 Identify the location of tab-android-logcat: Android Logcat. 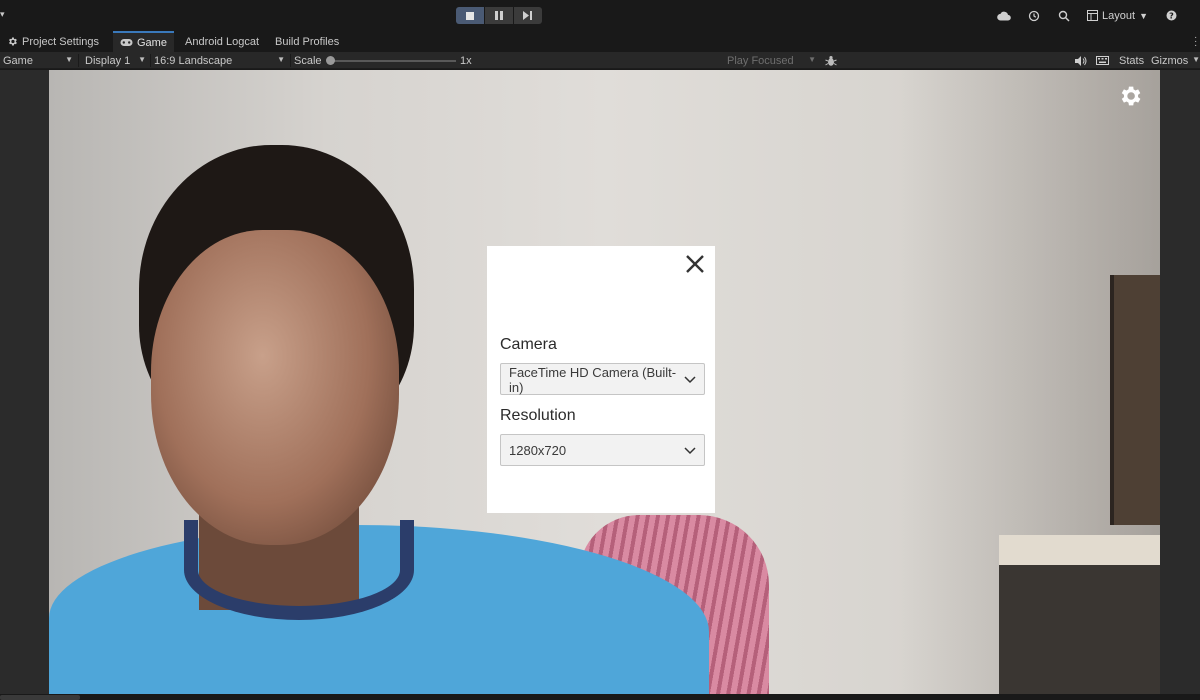
(222, 41).